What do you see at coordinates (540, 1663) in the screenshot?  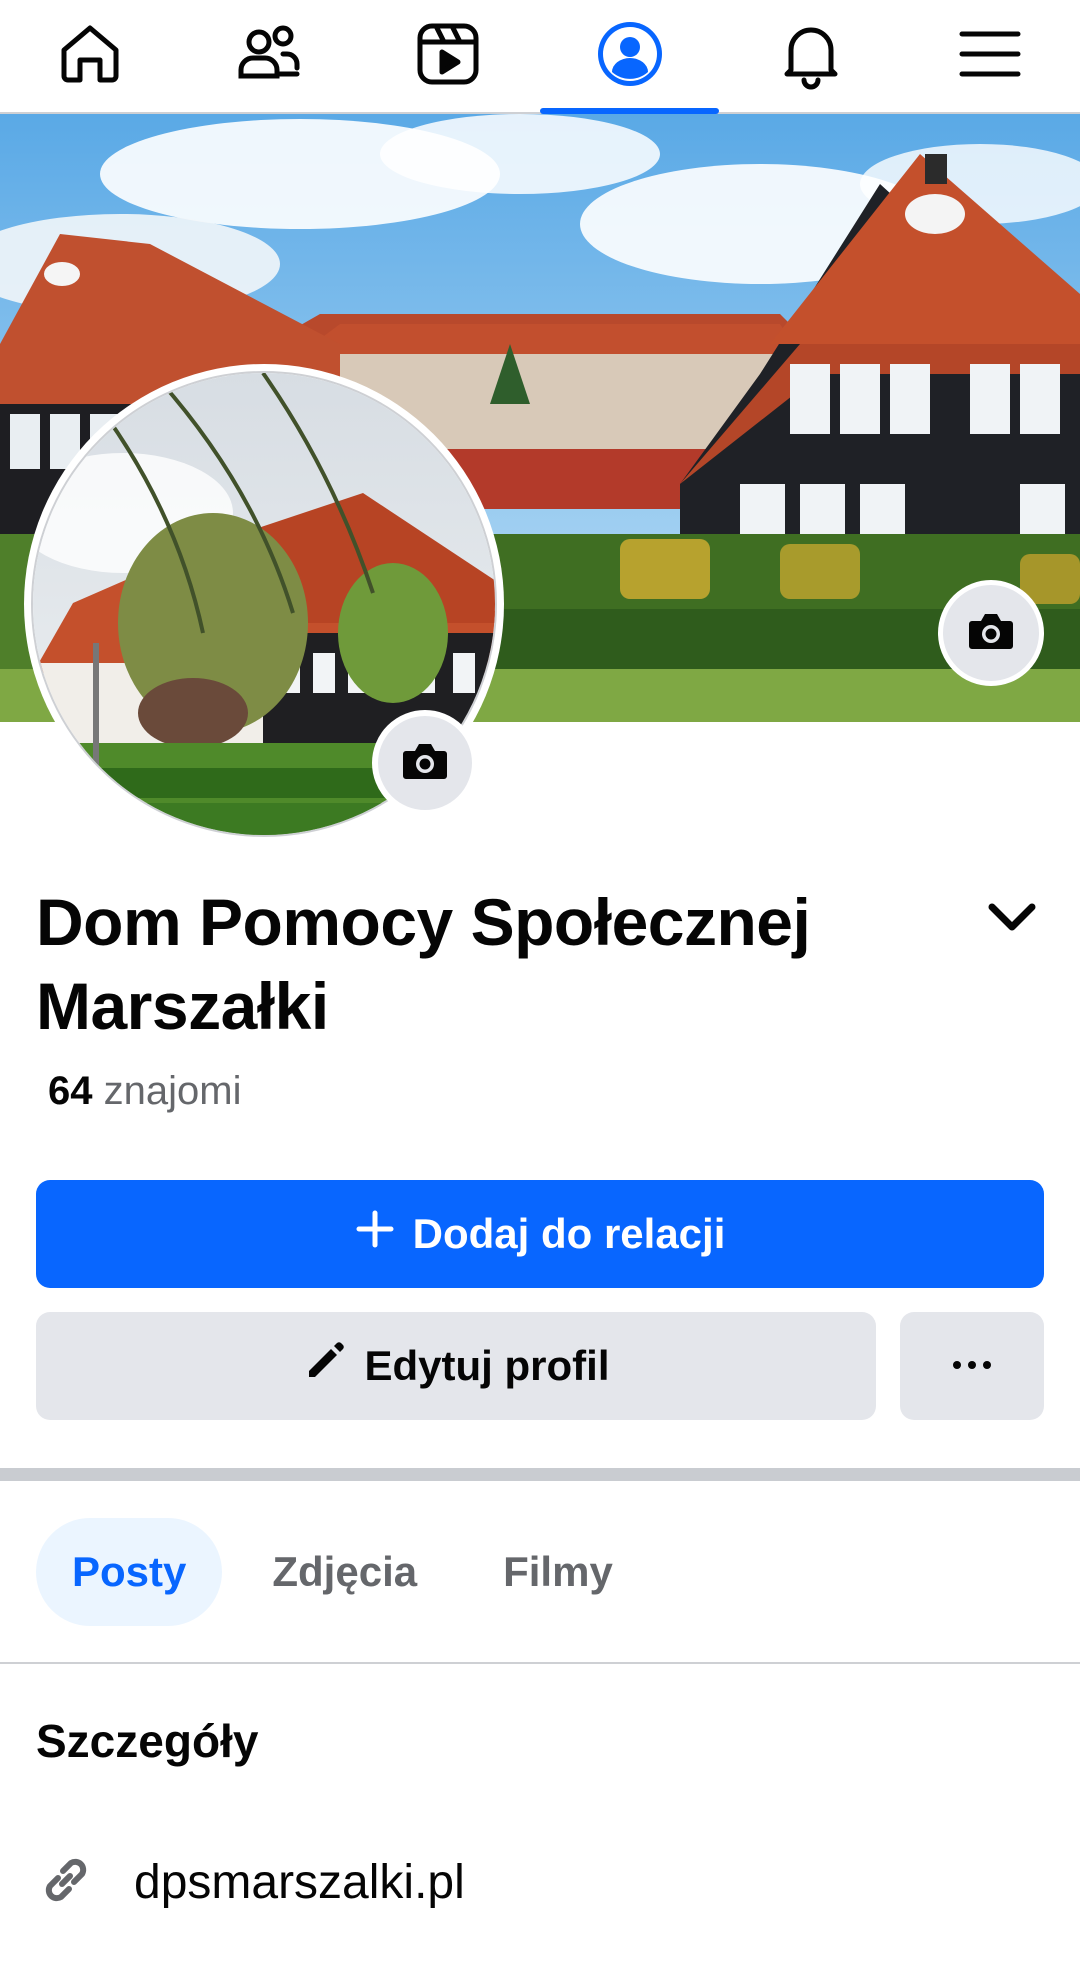 I see `tabs-divider` at bounding box center [540, 1663].